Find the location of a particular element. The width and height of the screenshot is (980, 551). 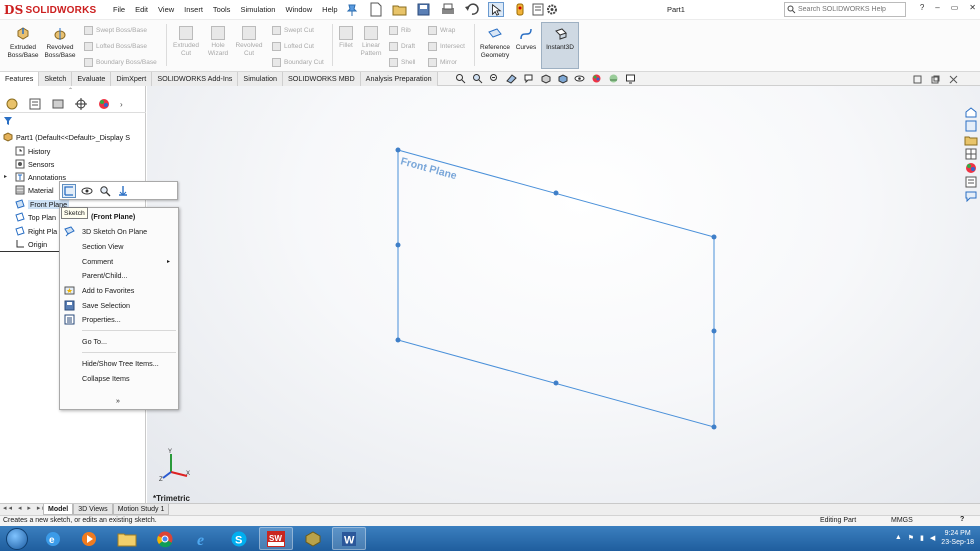

menu-item-save-selection: Save Selection is located at coordinates (119, 305).